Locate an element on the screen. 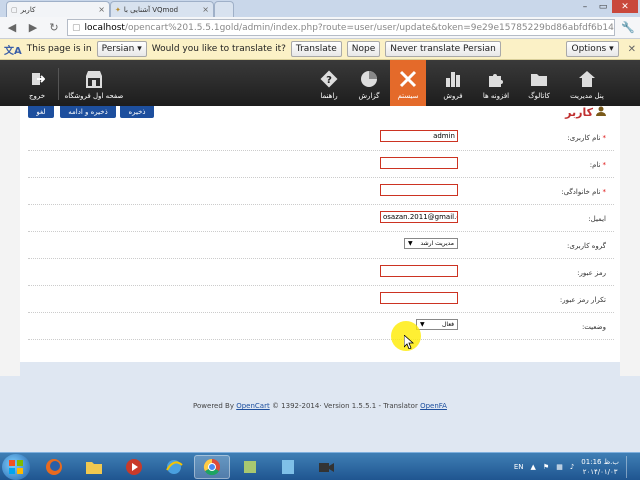 The height and width of the screenshot is (480, 640). browser-tabstrip: ▢ کاربر × ✦ آشنایی با VQmod × – ▭ ✕ is located at coordinates (320, 8).